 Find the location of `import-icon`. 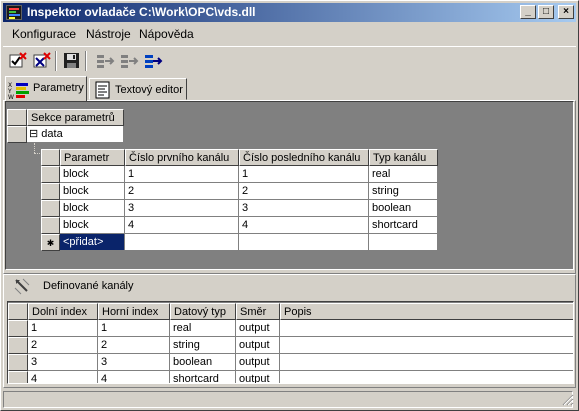

import-icon is located at coordinates (106, 61).